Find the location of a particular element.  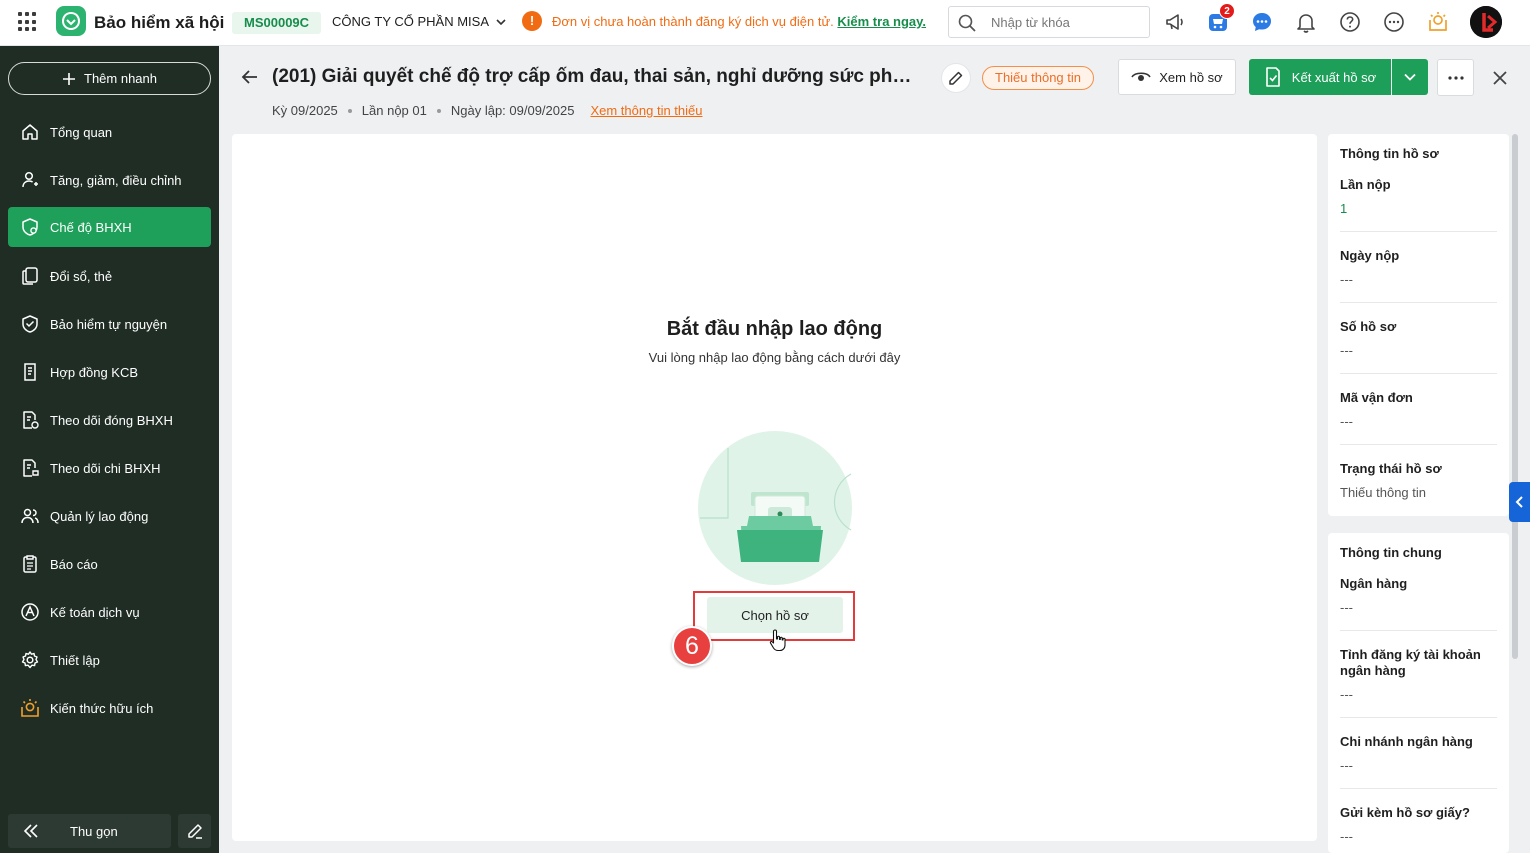

edit-menu-button is located at coordinates (194, 831).